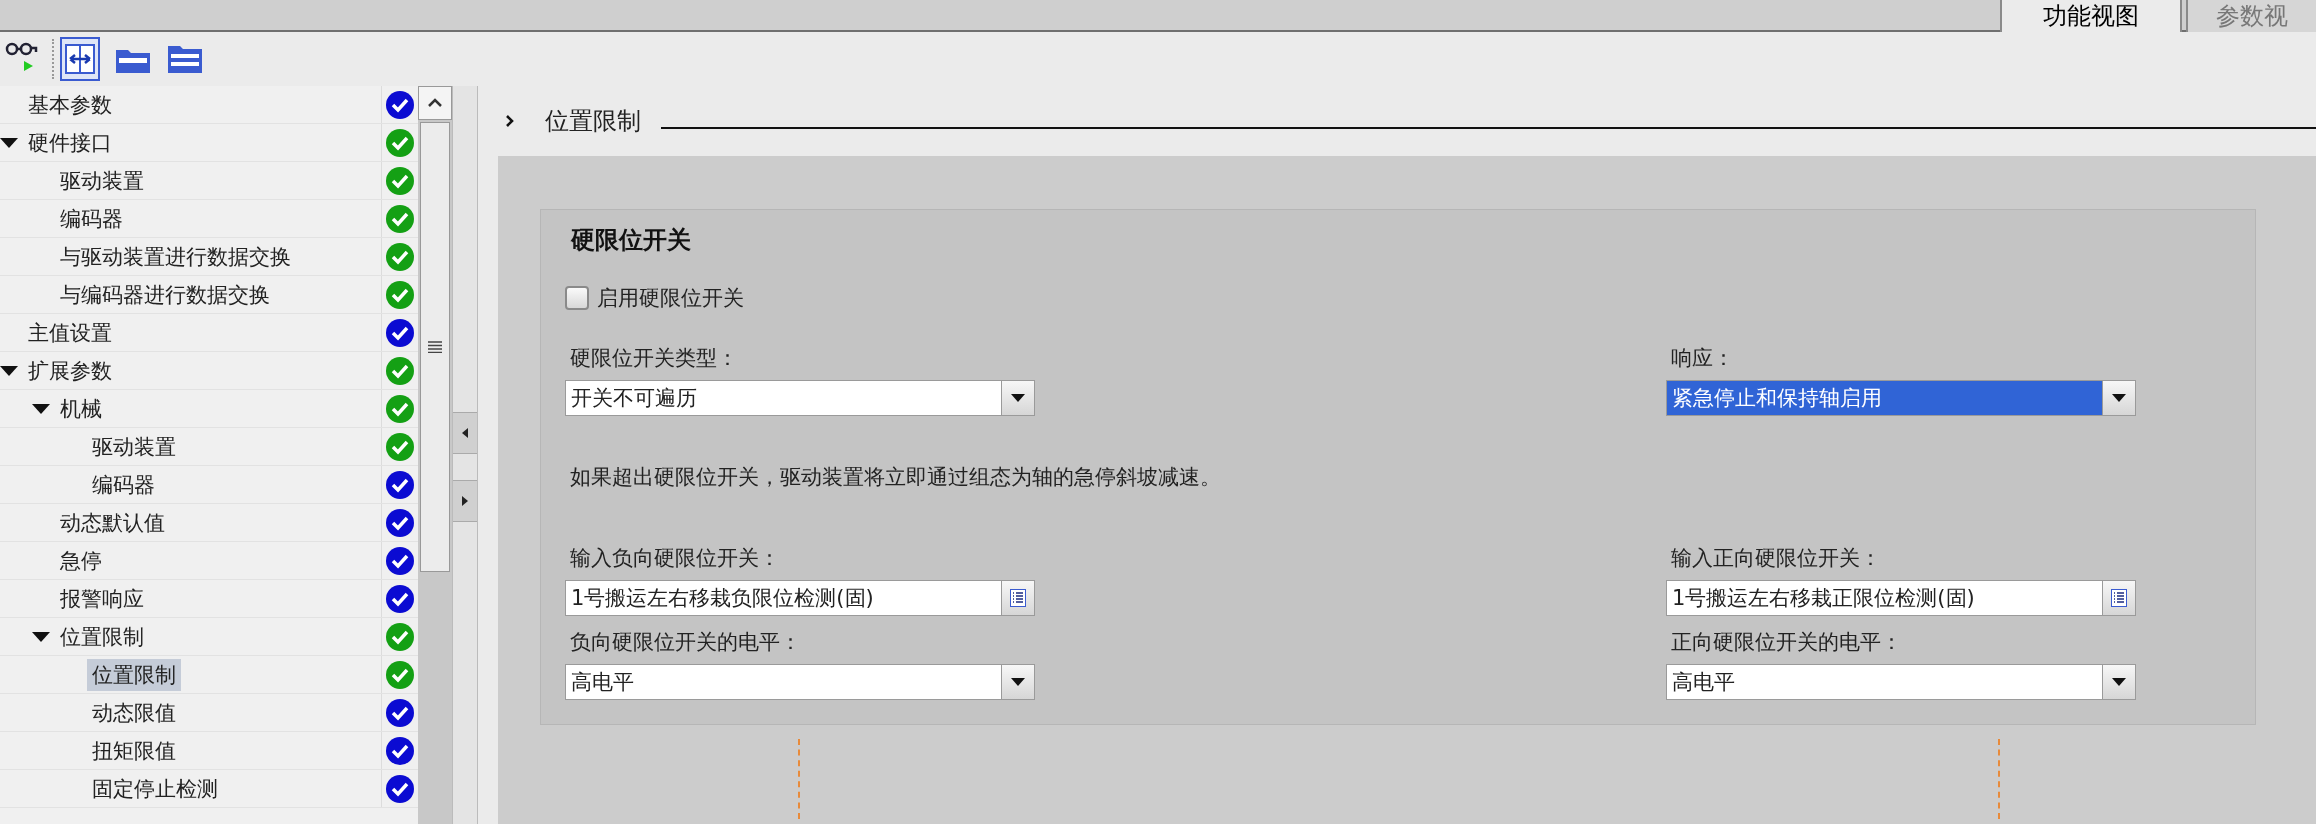 The height and width of the screenshot is (824, 2316). I want to click on tree-item: 主值设置, so click(70, 332).